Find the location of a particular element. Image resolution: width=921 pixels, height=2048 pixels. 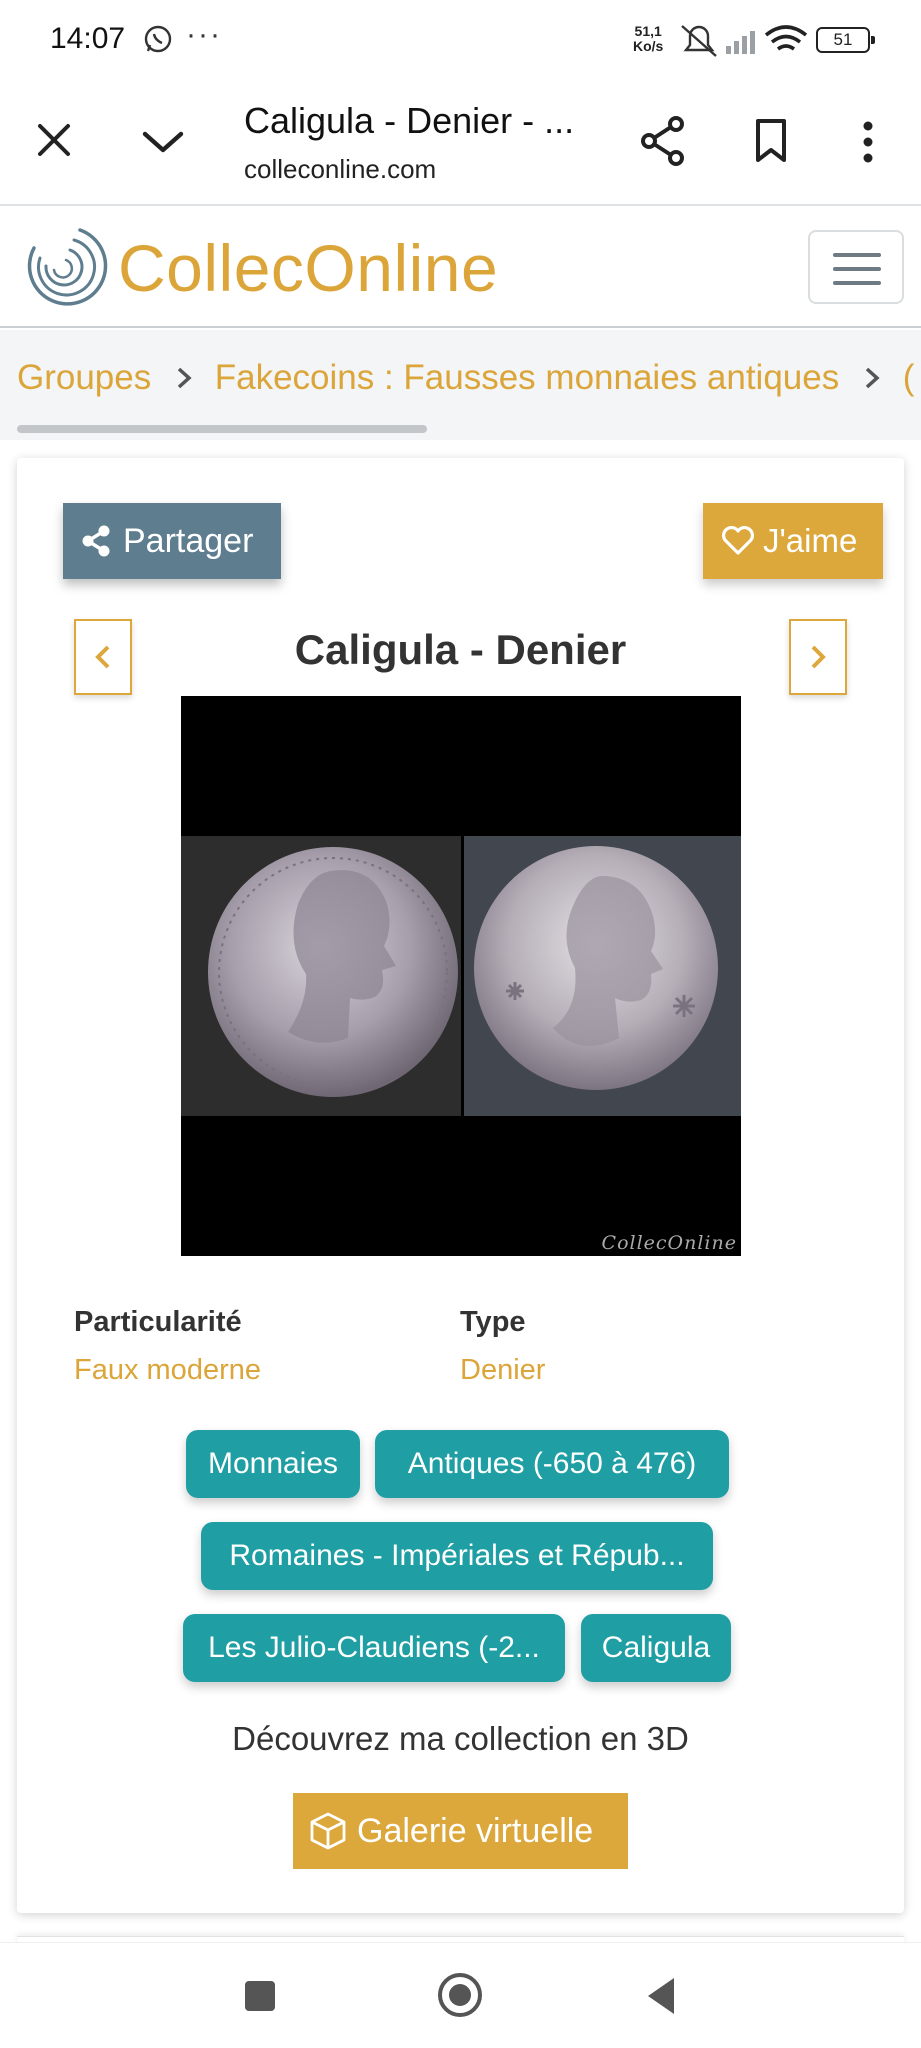

more-notifications-icon: ··· is located at coordinates (204, 34).